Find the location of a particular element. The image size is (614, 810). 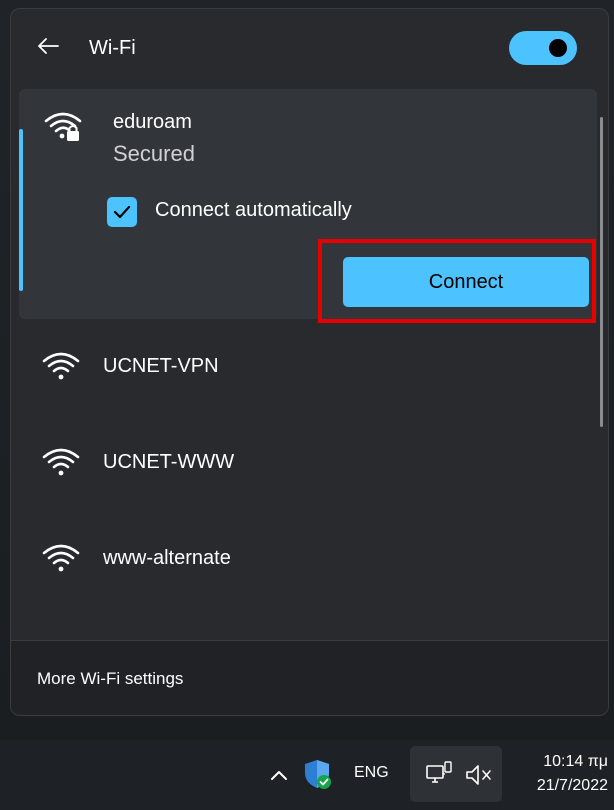

chevron-up-icon is located at coordinates (279, 775).